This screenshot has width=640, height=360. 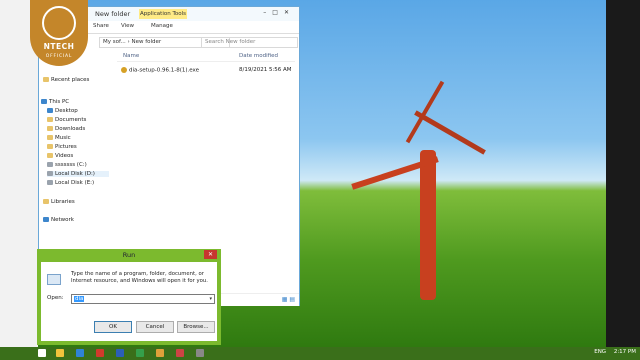 What do you see at coordinates (160, 70) in the screenshot?
I see `file-name-cell: dia-setup-0.96.1-8(1).exe` at bounding box center [160, 70].